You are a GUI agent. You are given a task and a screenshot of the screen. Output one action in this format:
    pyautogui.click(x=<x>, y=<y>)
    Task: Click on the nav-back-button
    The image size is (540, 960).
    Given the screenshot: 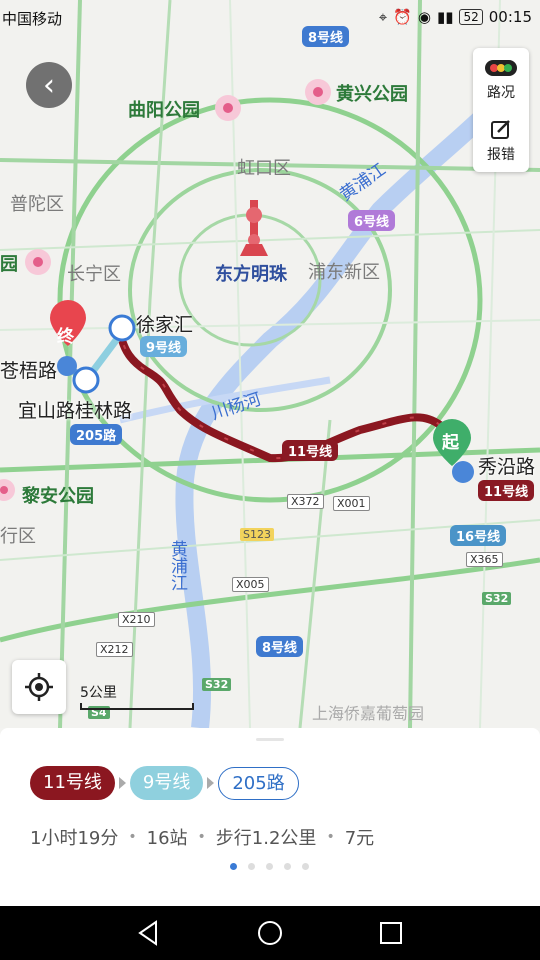 What is the action you would take?
    pyautogui.click(x=149, y=933)
    